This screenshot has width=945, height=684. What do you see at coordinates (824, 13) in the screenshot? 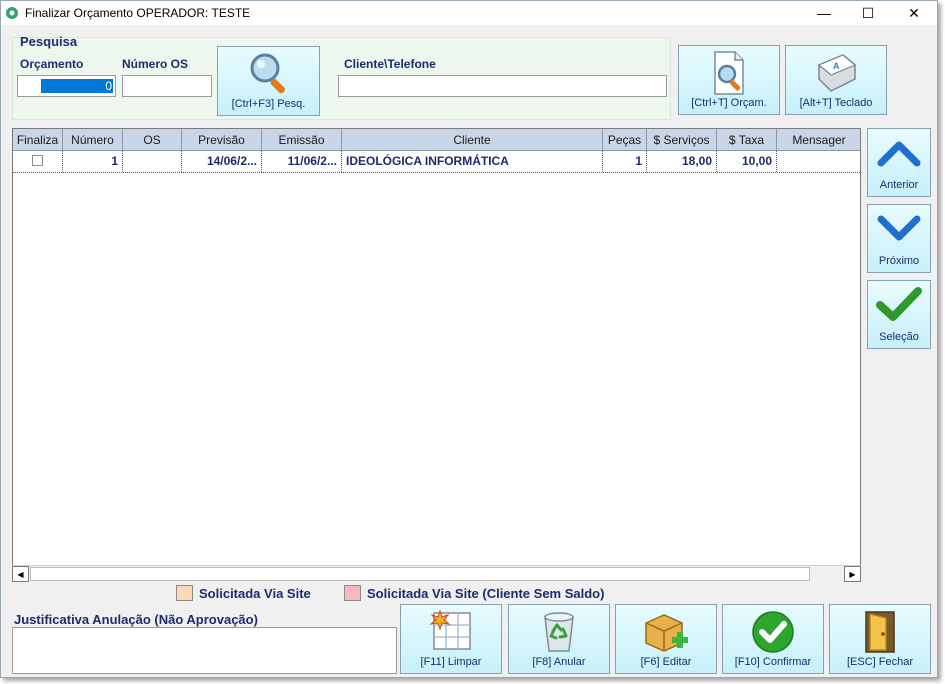
I see `minimize-button: —` at bounding box center [824, 13].